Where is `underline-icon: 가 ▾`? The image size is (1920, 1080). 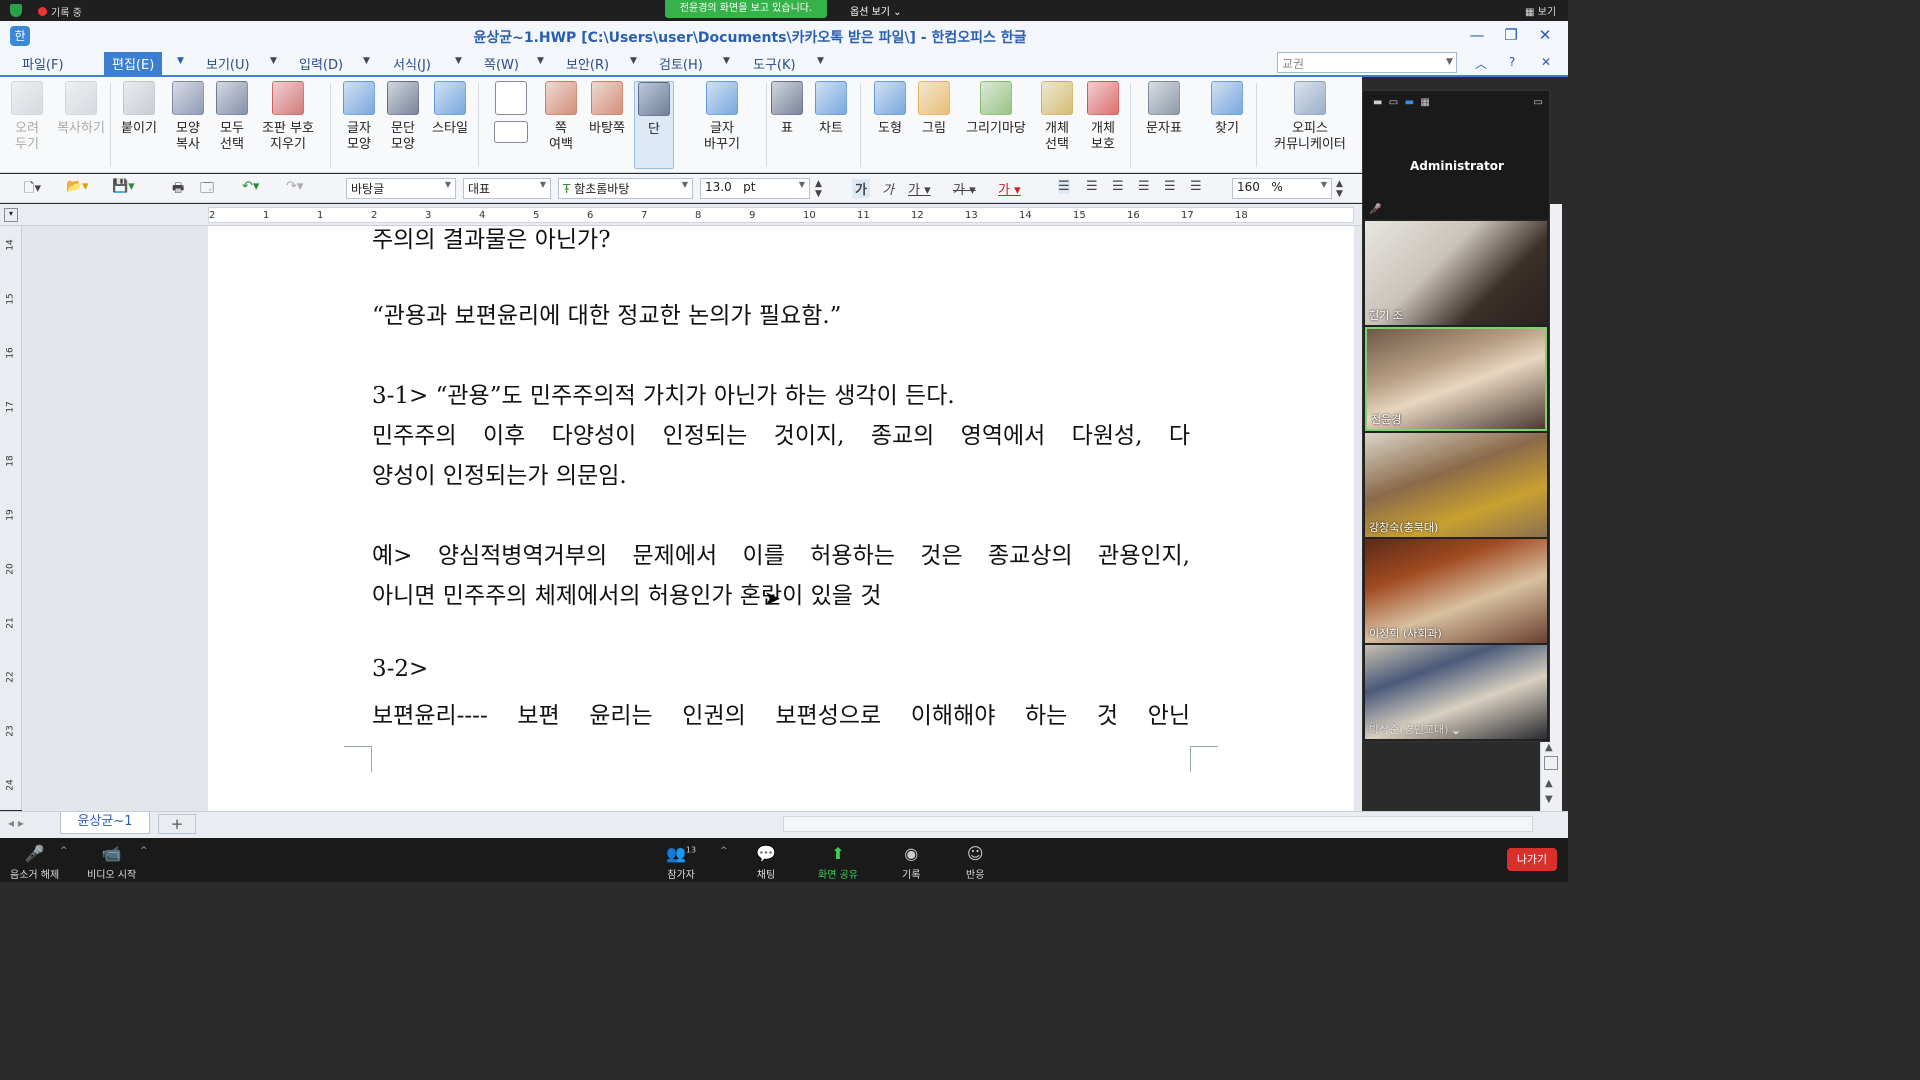 underline-icon: 가 ▾ is located at coordinates (919, 188).